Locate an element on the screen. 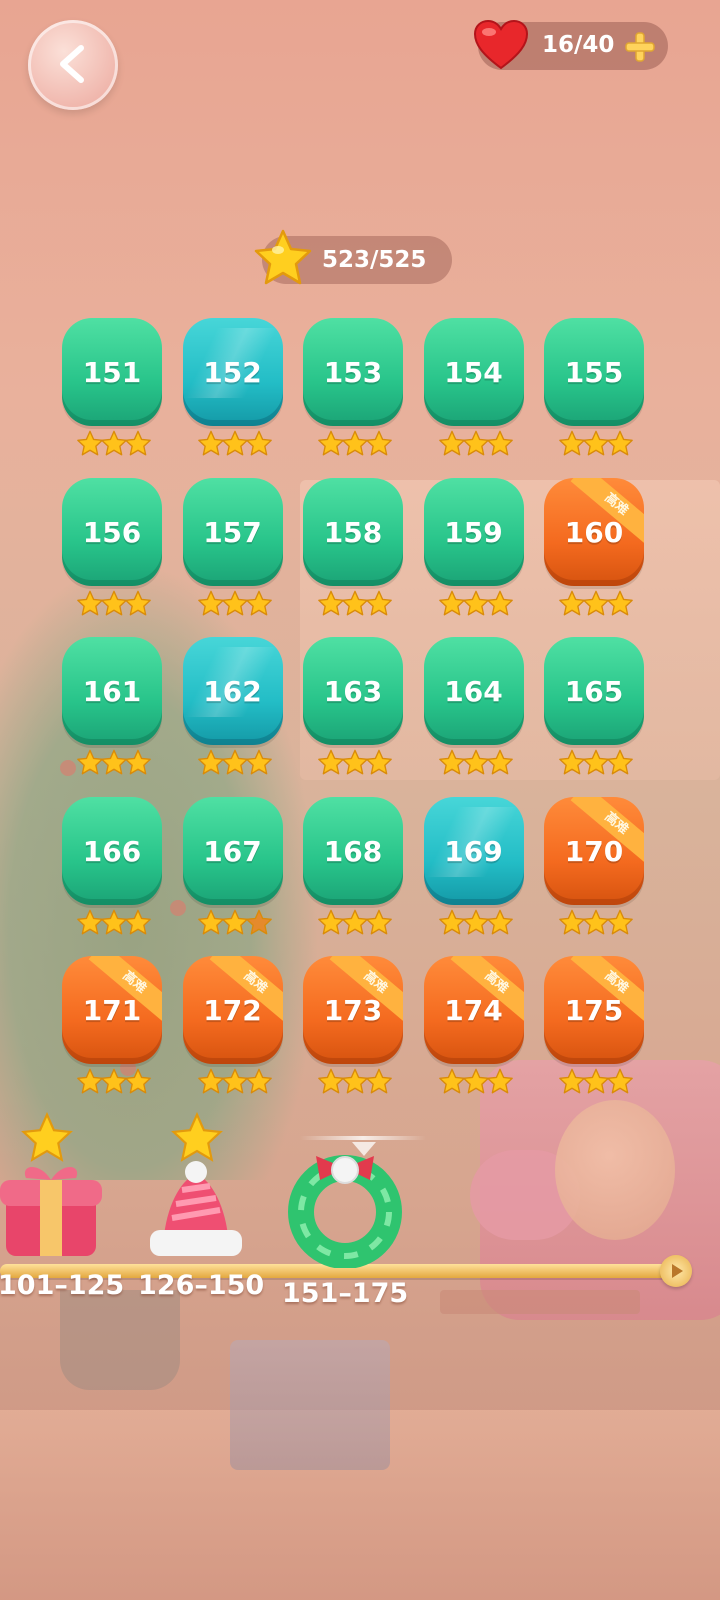 The image size is (720, 1600). level-160-button: 160 高难 is located at coordinates (594, 531).